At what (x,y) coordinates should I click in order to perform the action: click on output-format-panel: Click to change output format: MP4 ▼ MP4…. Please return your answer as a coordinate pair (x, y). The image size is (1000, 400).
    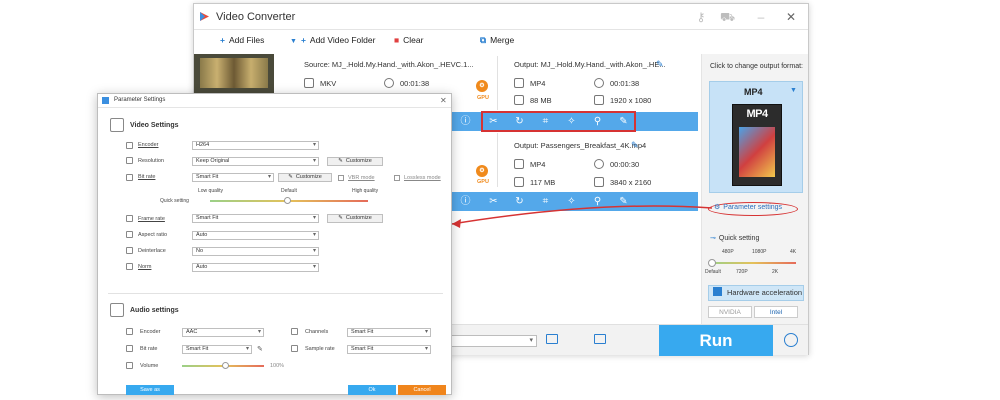
    Looking at the image, I should click on (754, 189).